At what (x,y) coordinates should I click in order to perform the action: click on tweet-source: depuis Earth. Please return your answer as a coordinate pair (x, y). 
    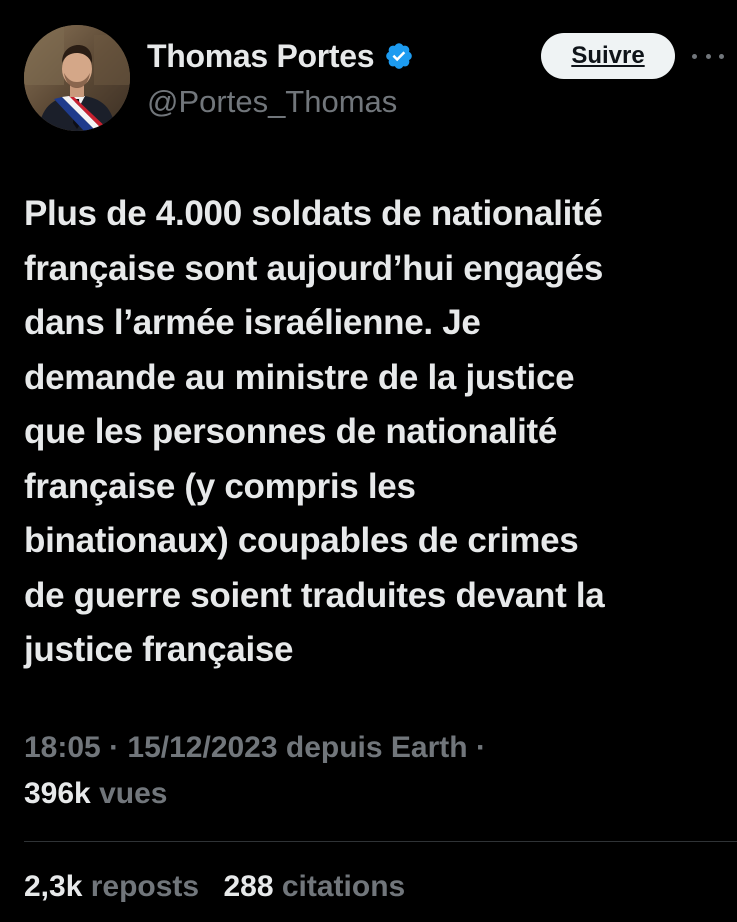
    Looking at the image, I should click on (372, 747).